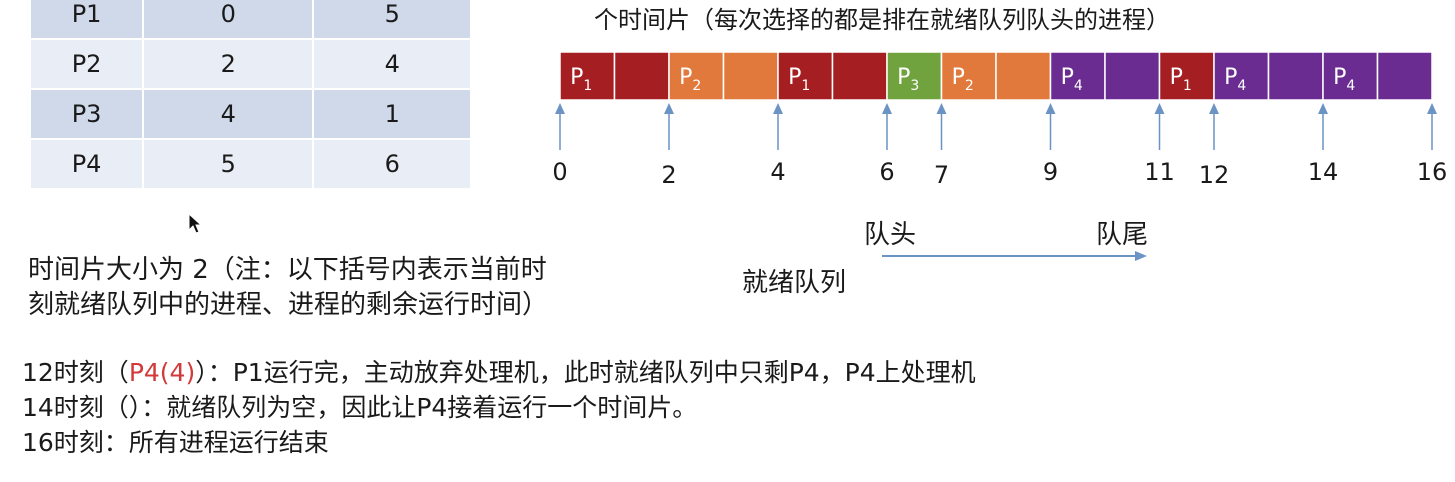 This screenshot has height=482, width=1455. Describe the element at coordinates (1050, 172) in the screenshot. I see `tick-label: 9` at that location.